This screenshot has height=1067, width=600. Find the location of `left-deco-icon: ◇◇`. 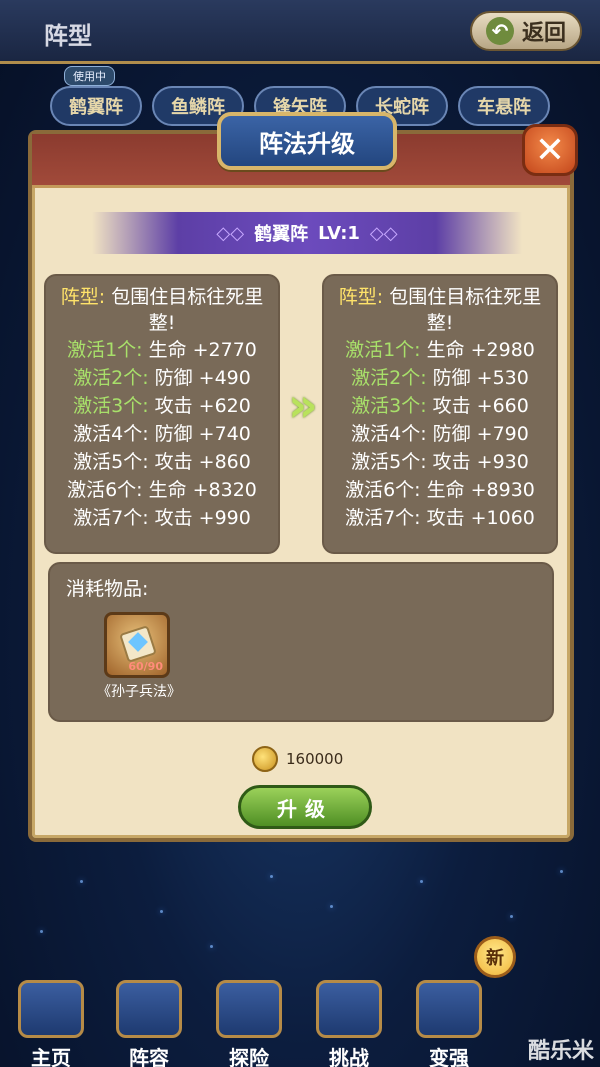

left-deco-icon: ◇◇ is located at coordinates (230, 233).